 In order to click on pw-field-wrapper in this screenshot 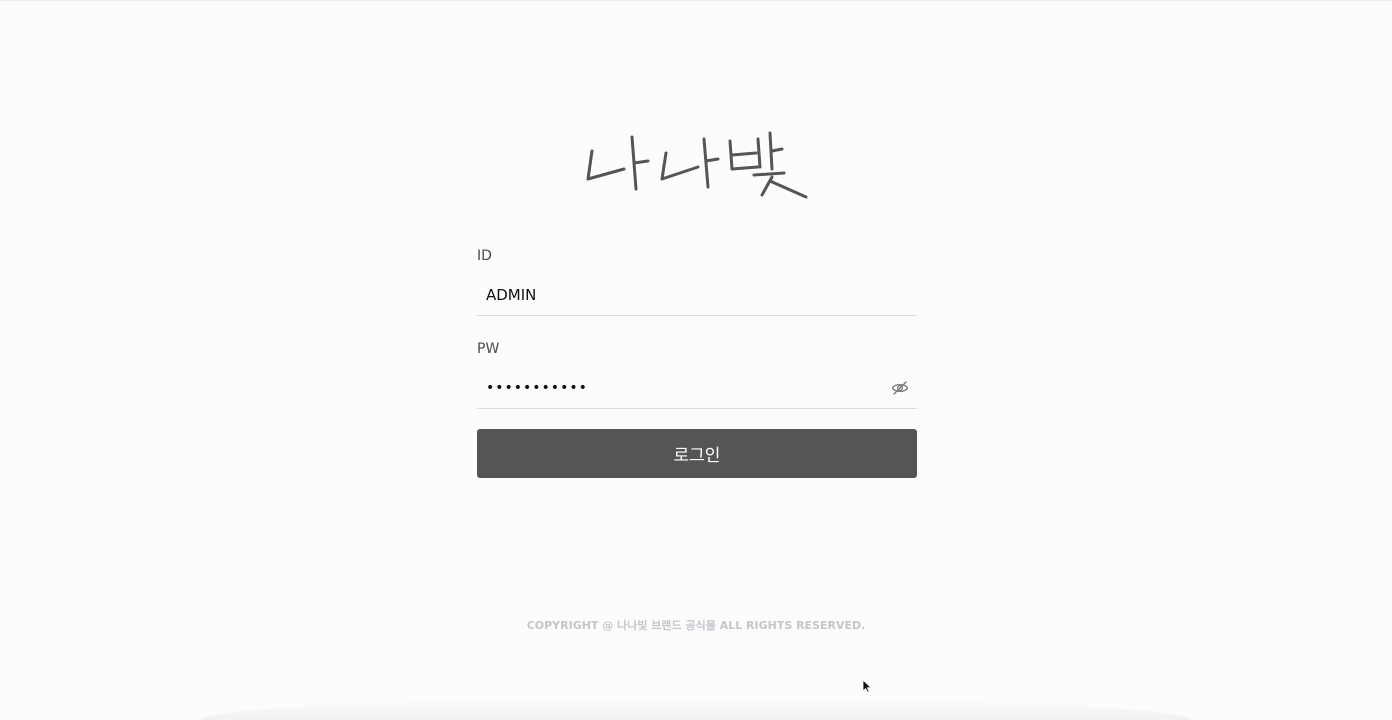, I will do `click(697, 388)`.